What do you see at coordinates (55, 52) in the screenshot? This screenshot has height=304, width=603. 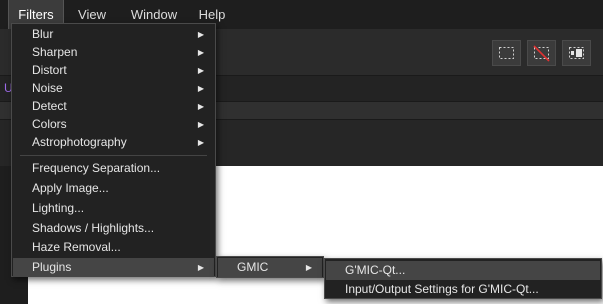 I see `menu-item-label: Sharpen` at bounding box center [55, 52].